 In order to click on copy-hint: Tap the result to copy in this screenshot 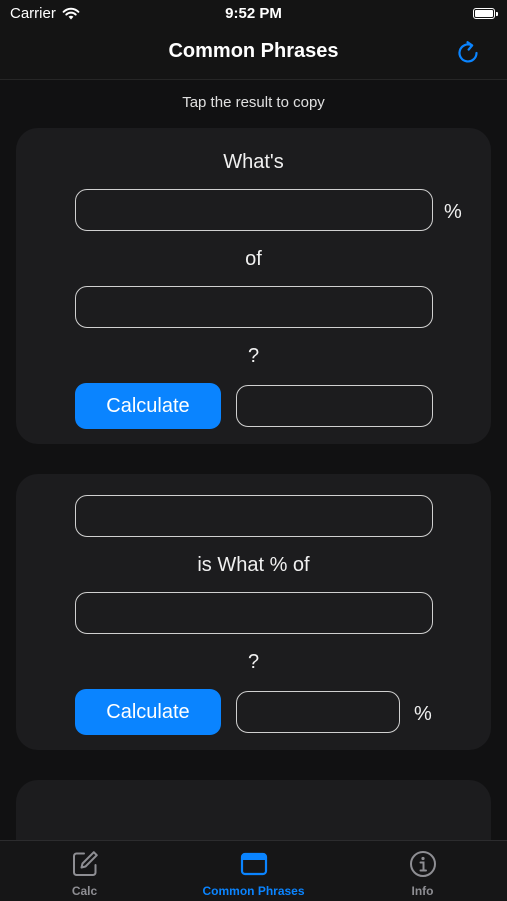, I will do `click(253, 102)`.